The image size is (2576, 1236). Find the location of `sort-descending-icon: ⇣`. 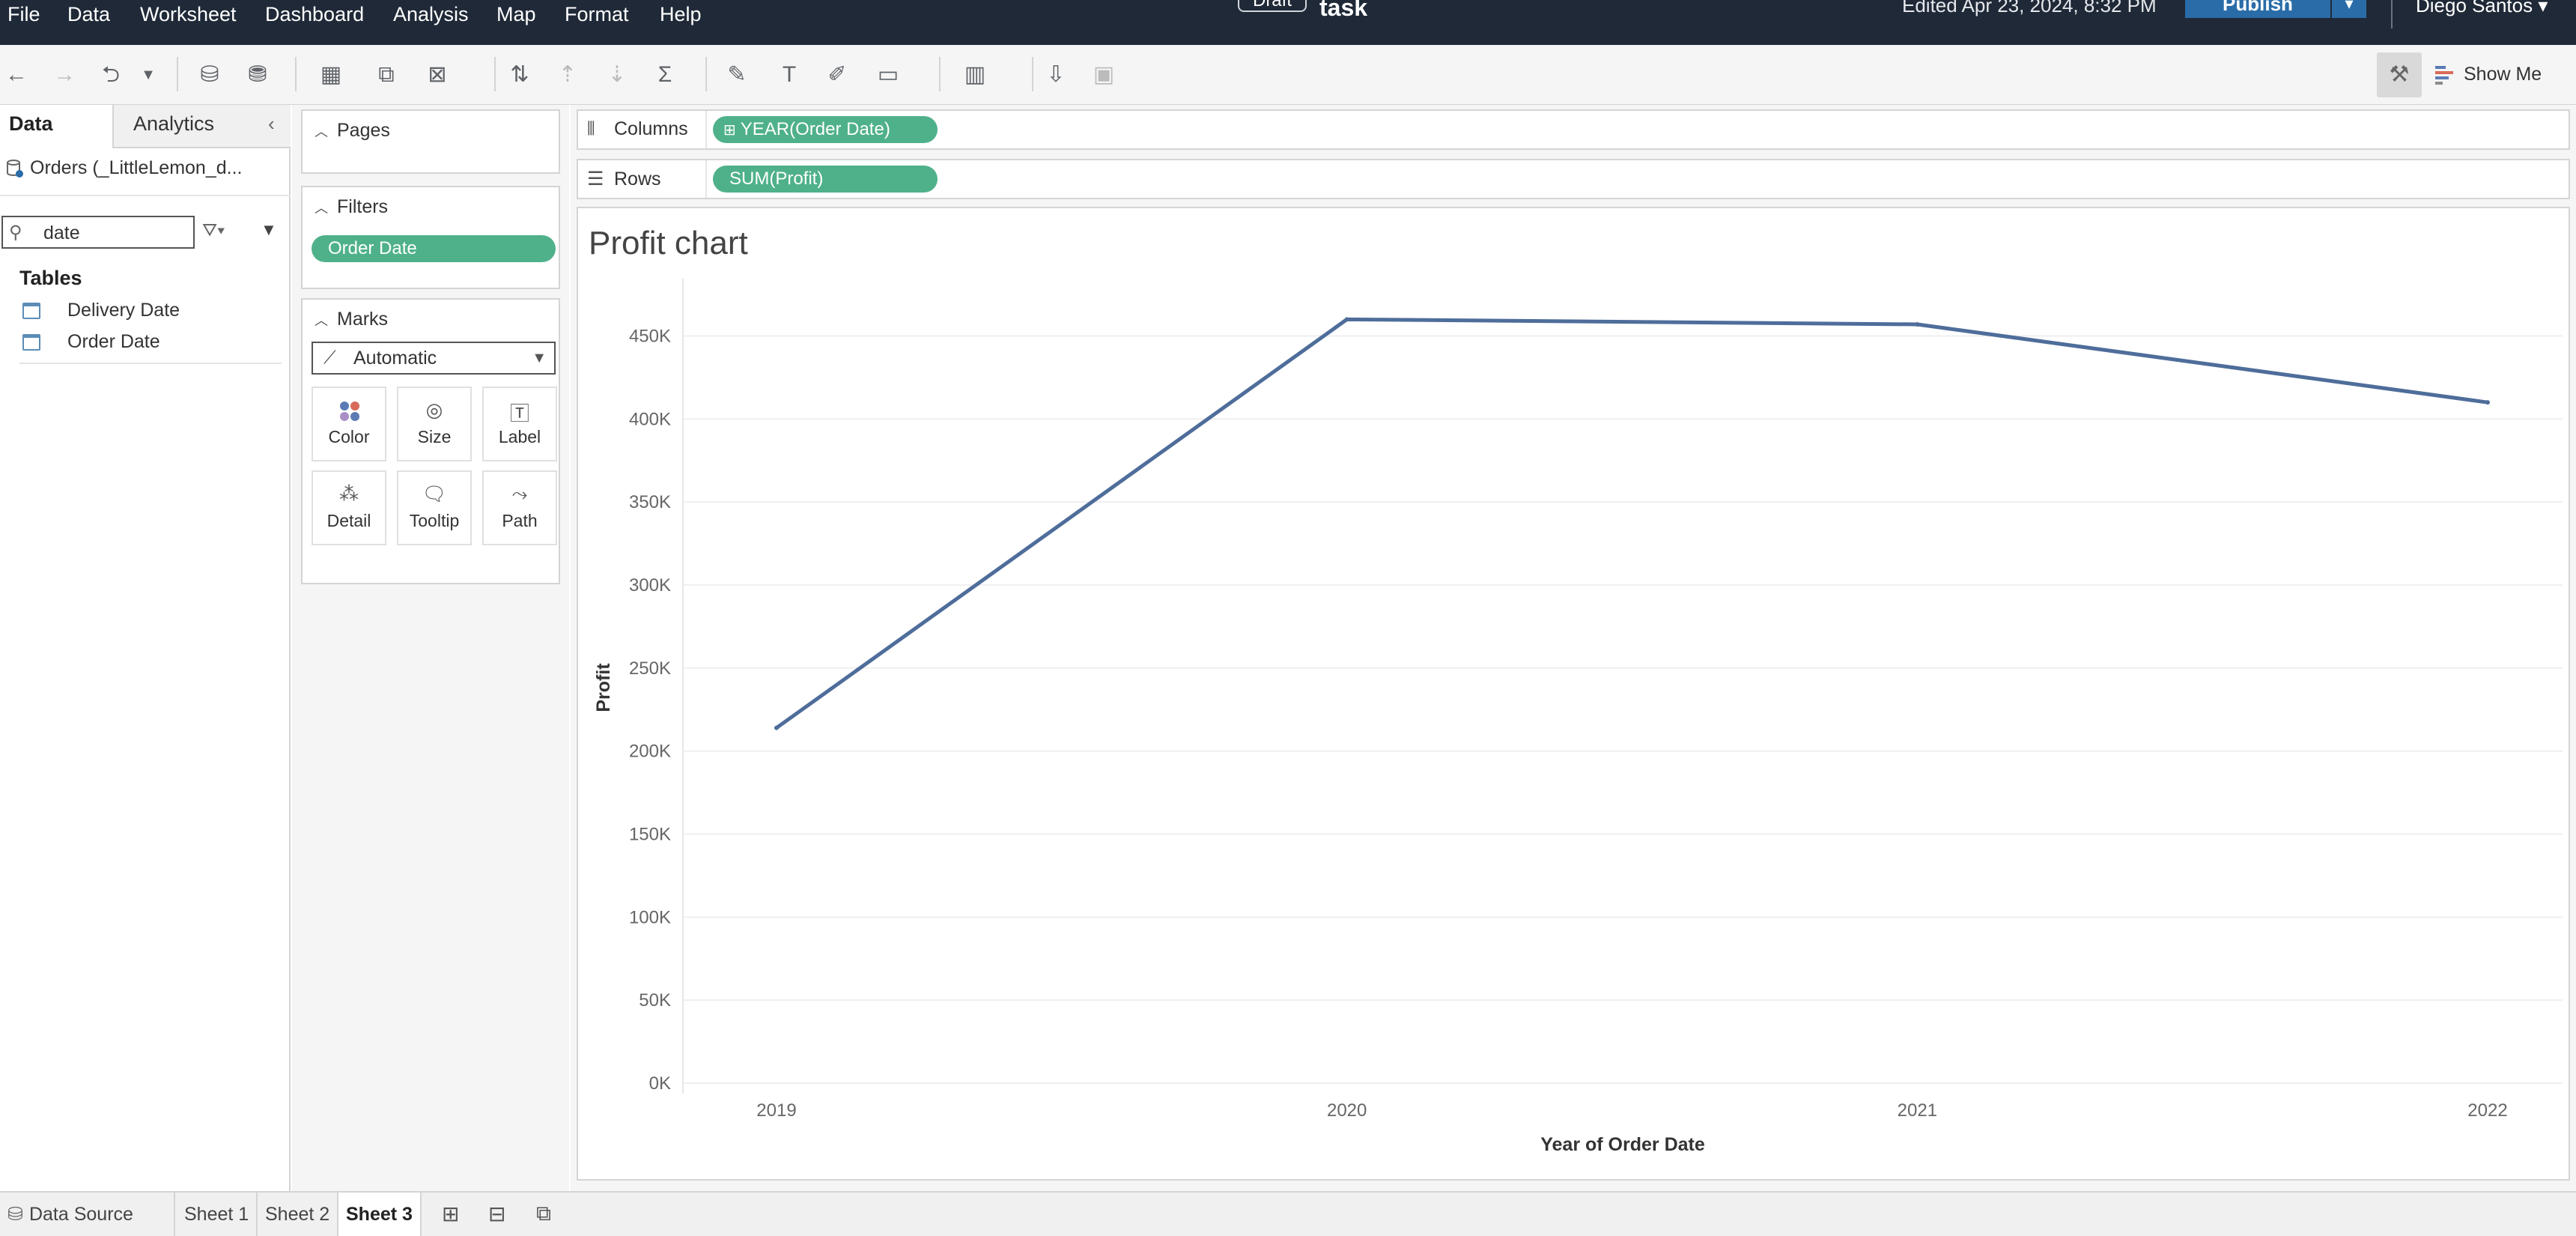

sort-descending-icon: ⇣ is located at coordinates (617, 75).